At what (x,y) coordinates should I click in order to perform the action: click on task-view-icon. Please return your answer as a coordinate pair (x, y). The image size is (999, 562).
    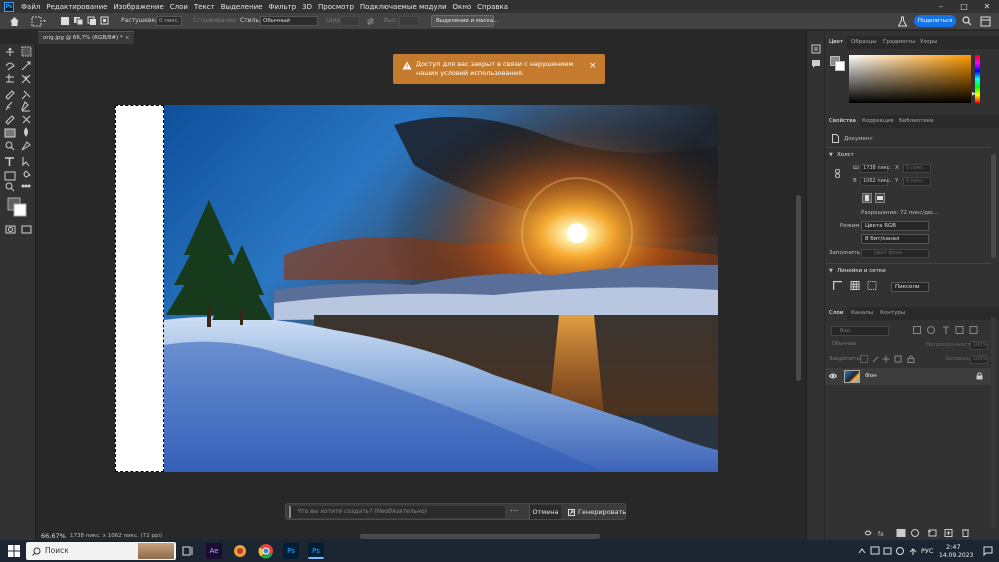
    Looking at the image, I should click on (188, 551).